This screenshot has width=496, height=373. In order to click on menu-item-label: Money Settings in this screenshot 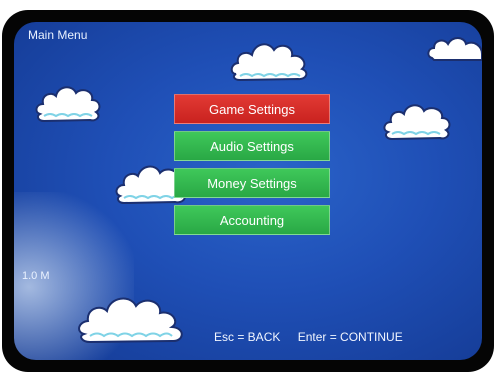, I will do `click(252, 183)`.